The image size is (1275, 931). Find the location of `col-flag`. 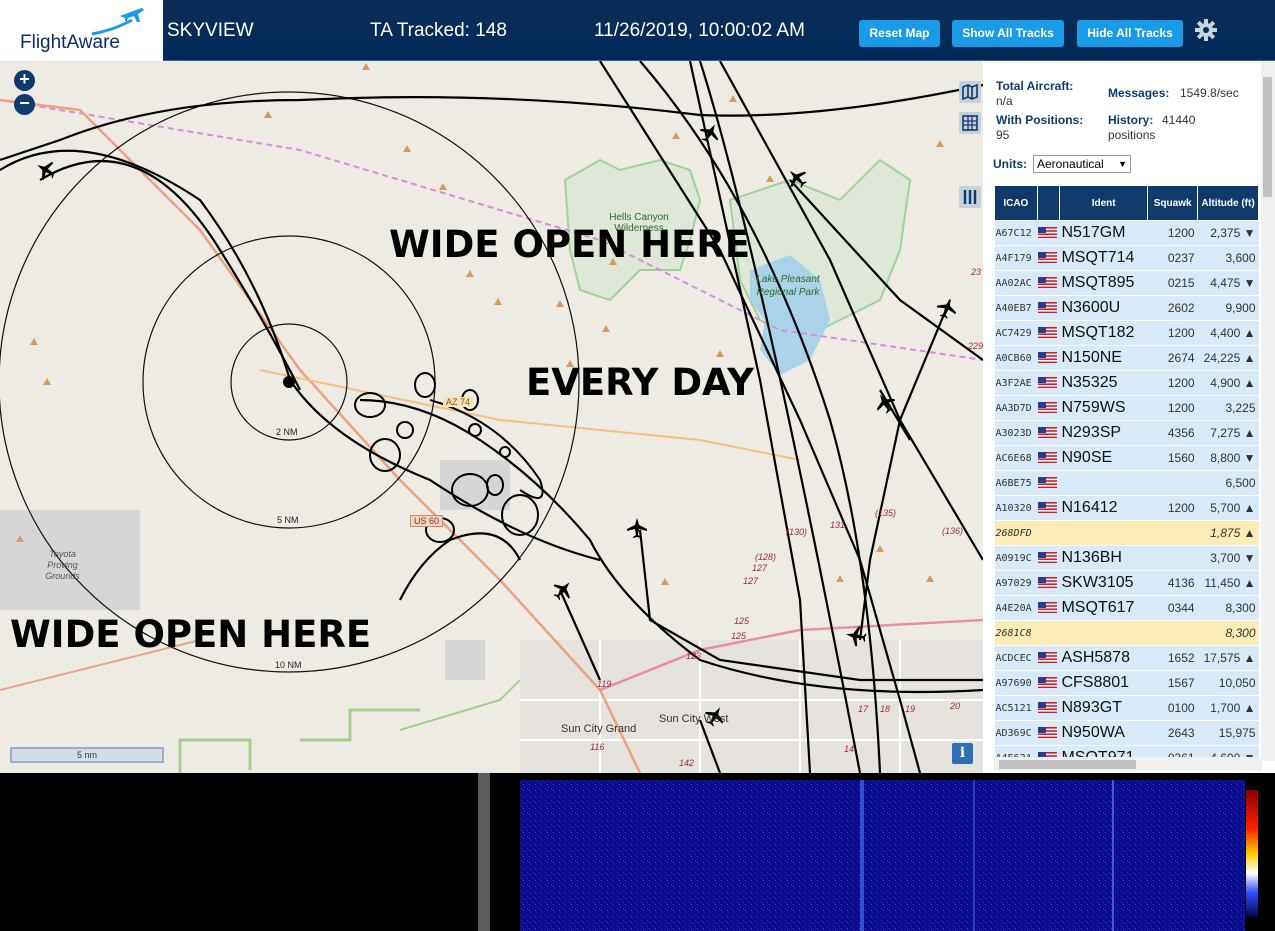

col-flag is located at coordinates (1048, 203).